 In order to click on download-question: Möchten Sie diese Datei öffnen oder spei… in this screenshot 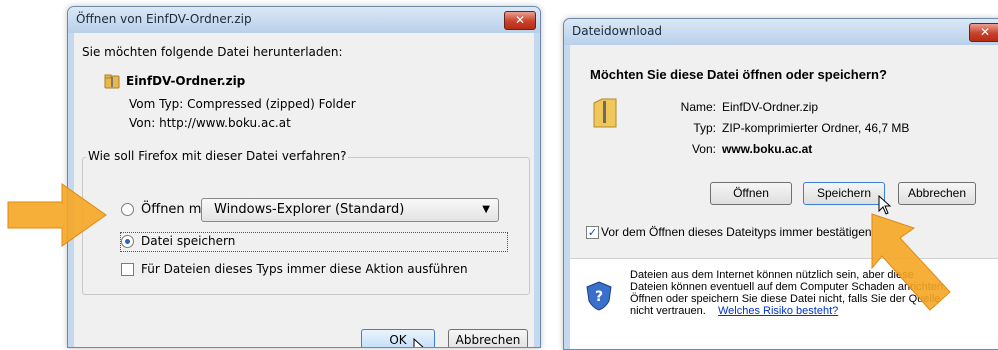, I will do `click(738, 74)`.